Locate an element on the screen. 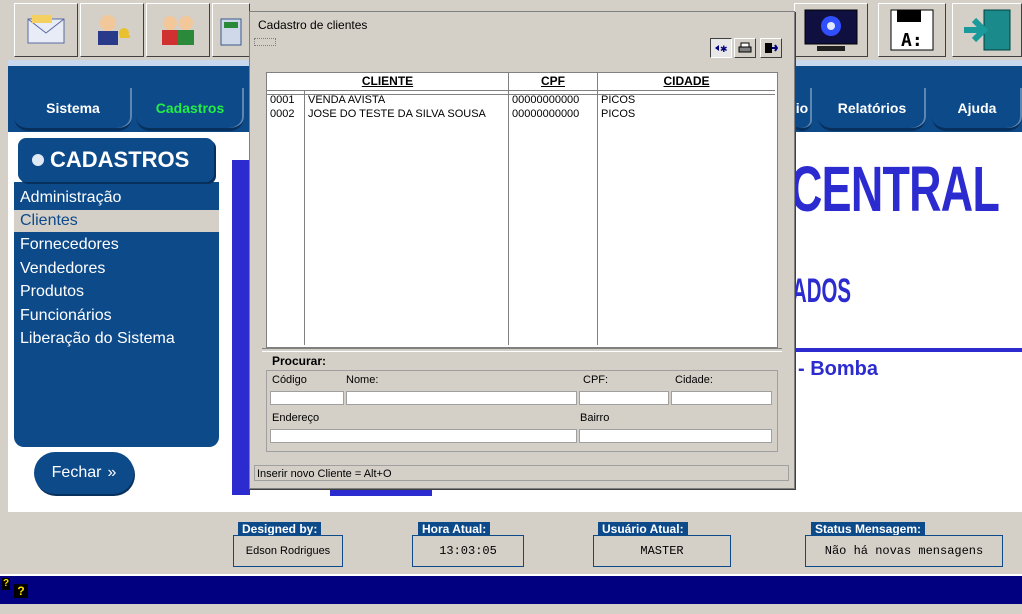  col-cliente: CLIENTE is located at coordinates (388, 81).